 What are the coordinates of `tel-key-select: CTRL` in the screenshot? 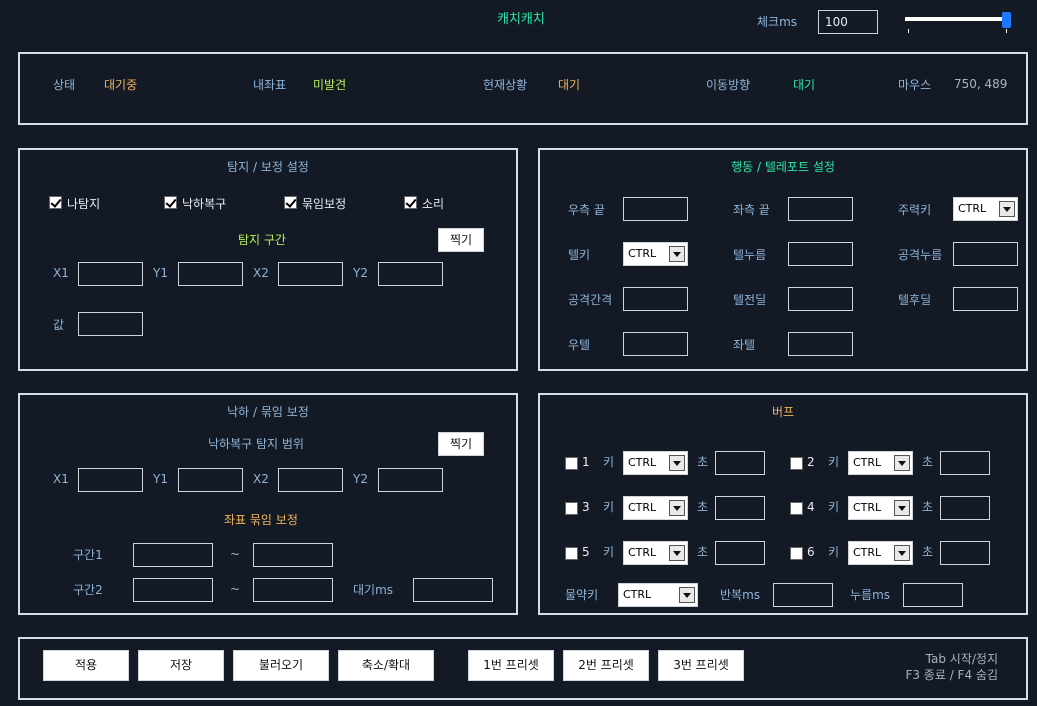 It's located at (655, 254).